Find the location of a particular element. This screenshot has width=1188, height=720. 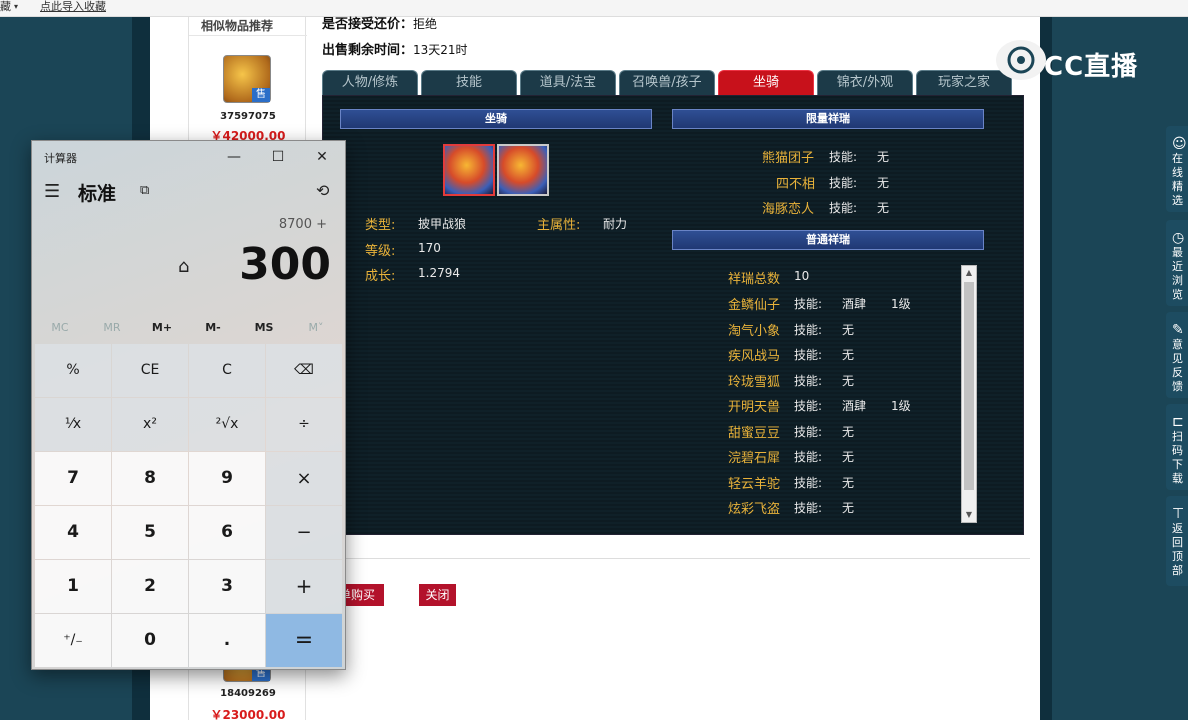

normal-name: 炫彩飞盗 is located at coordinates (754, 509).